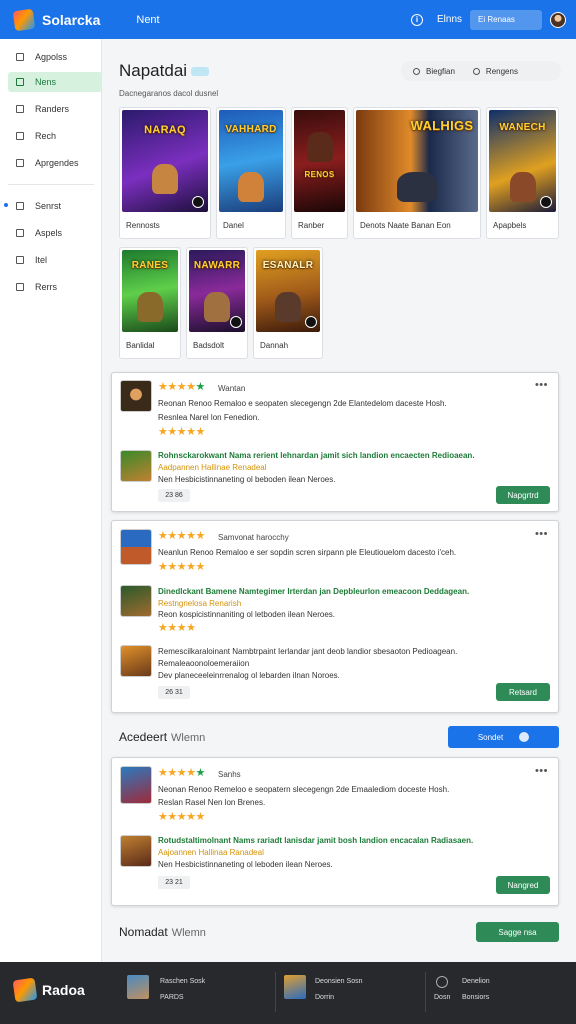 The height and width of the screenshot is (1024, 576). I want to click on game-tile: WANECH Apapbels, so click(522, 173).